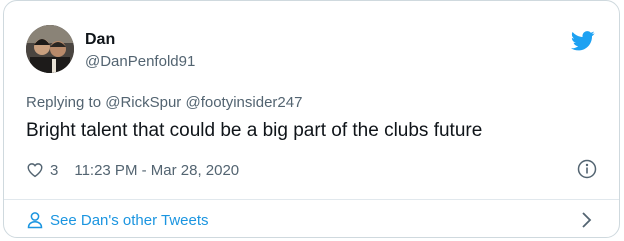 The image size is (624, 241). What do you see at coordinates (587, 169) in the screenshot?
I see `info-icon` at bounding box center [587, 169].